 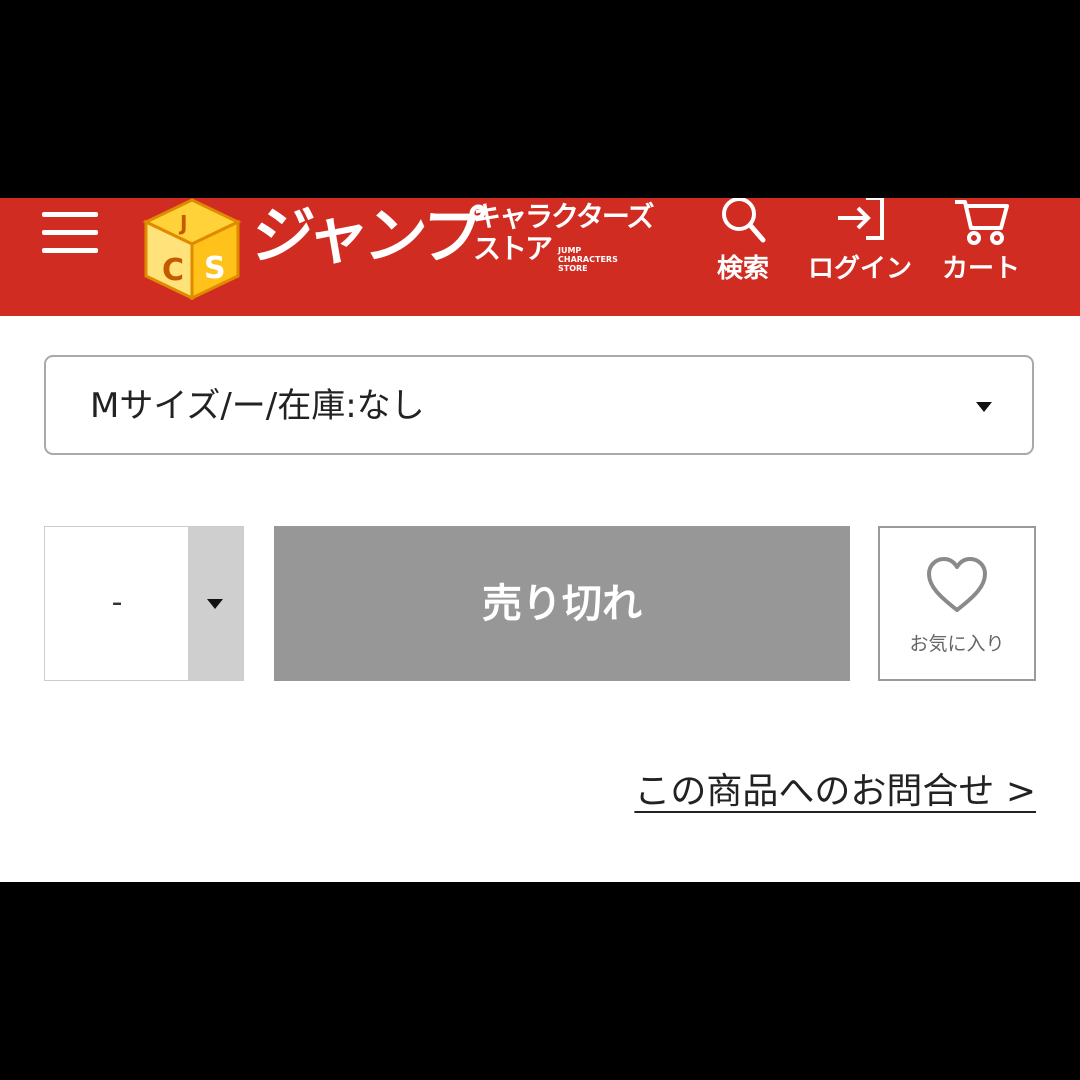 I want to click on search-icon, so click(x=744, y=220).